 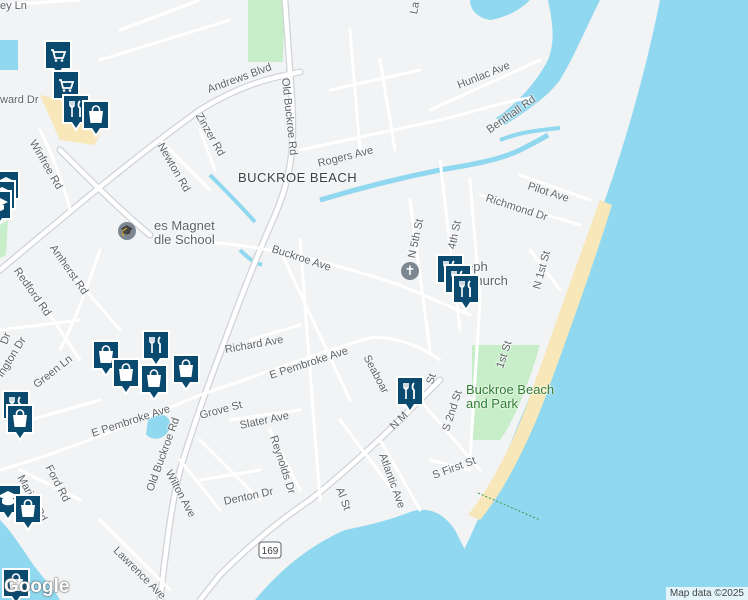 I want to click on map-attribution: Map data ©2025, so click(x=706, y=593).